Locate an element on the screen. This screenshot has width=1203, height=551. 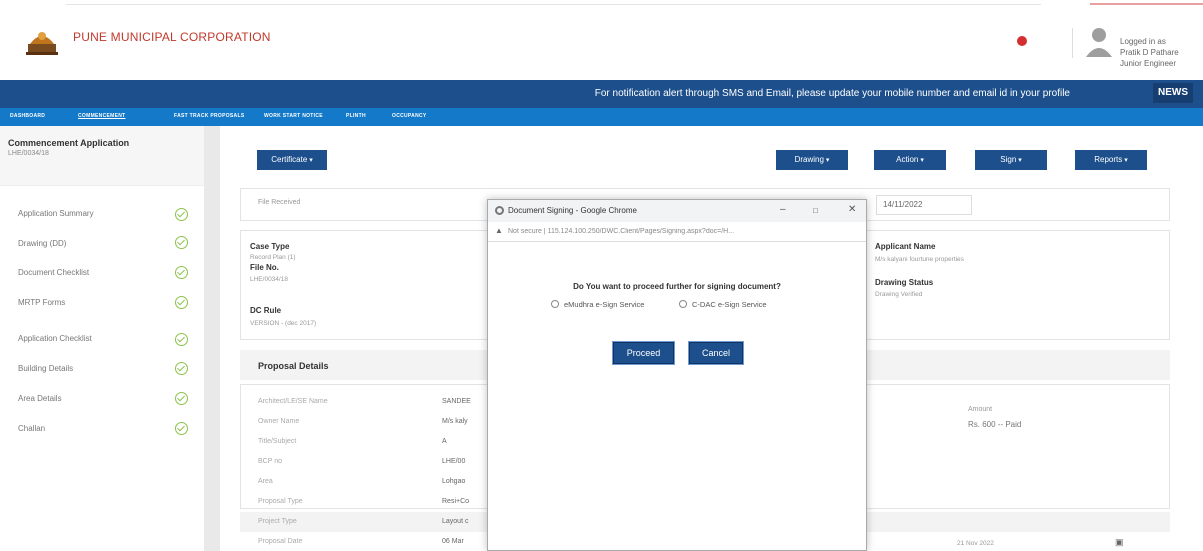
sidebar-item-application-checklist: Application Checklist is located at coordinates (55, 338).